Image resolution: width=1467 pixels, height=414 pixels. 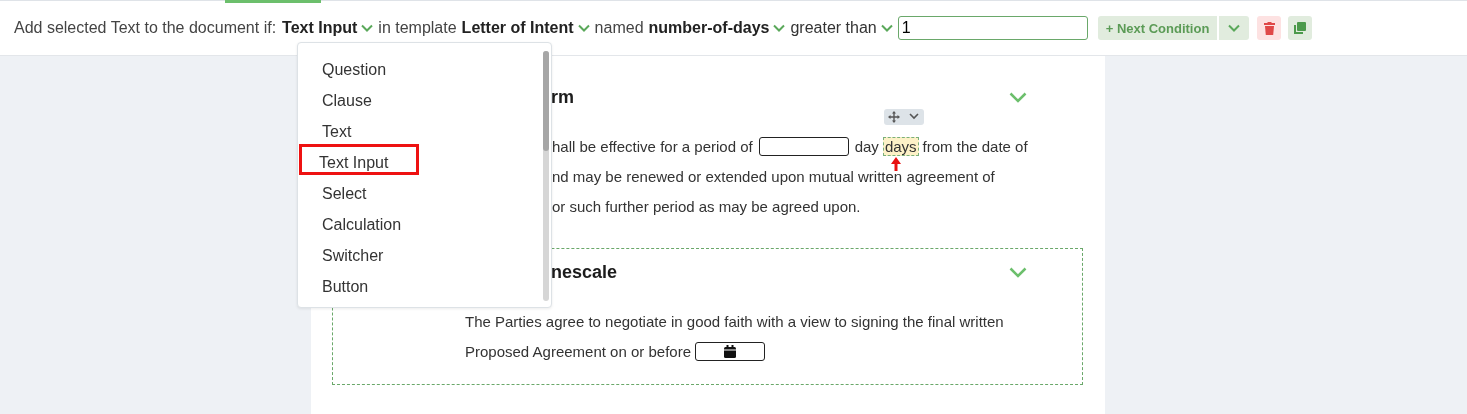 I want to click on menu-item: Text Input, so click(x=359, y=159).